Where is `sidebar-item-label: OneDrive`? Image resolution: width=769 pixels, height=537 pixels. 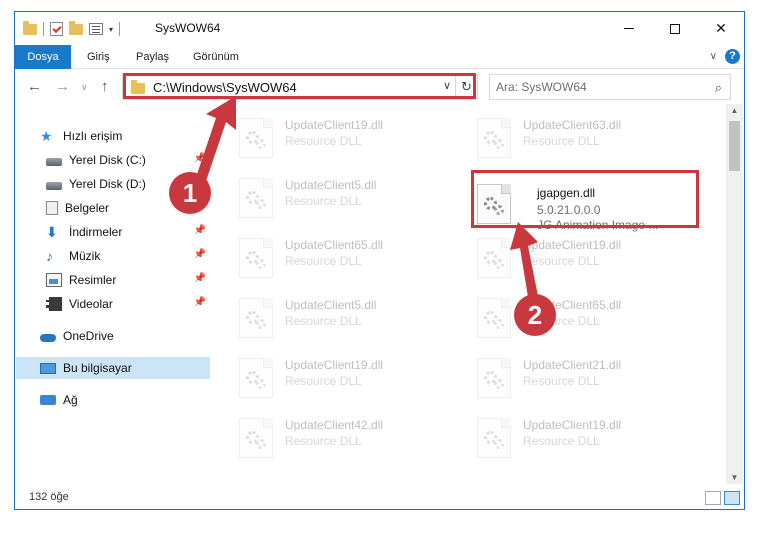 sidebar-item-label: OneDrive is located at coordinates (88, 336).